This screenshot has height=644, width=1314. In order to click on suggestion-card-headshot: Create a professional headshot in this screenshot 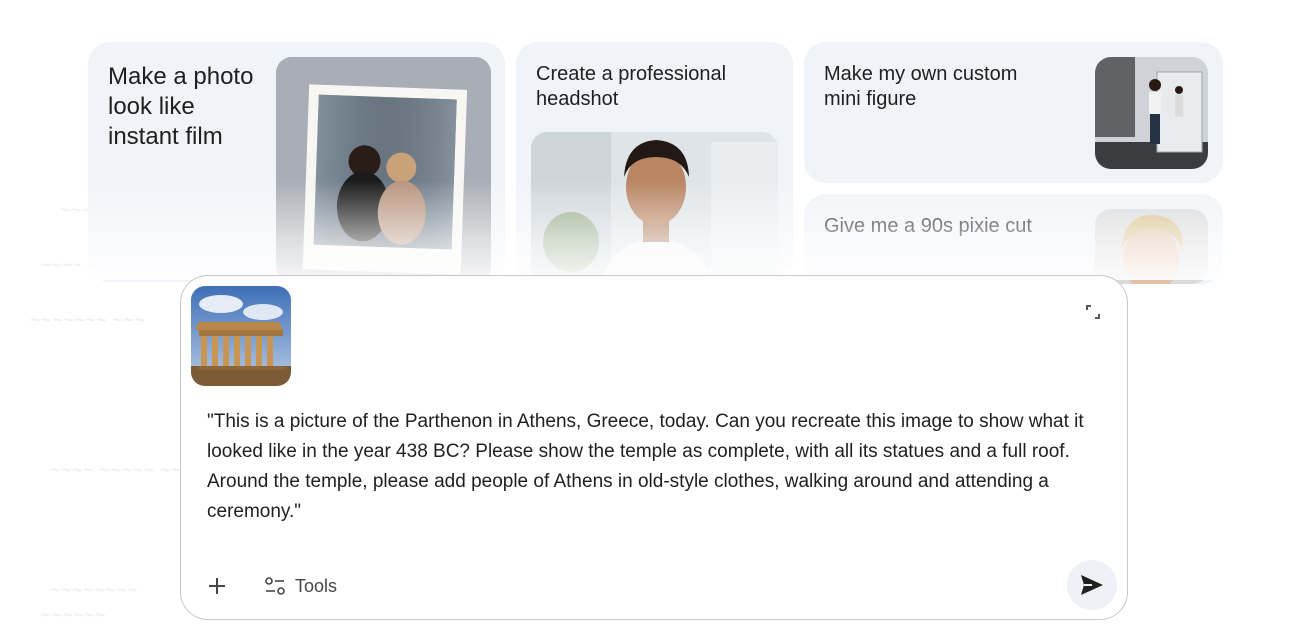, I will do `click(654, 162)`.